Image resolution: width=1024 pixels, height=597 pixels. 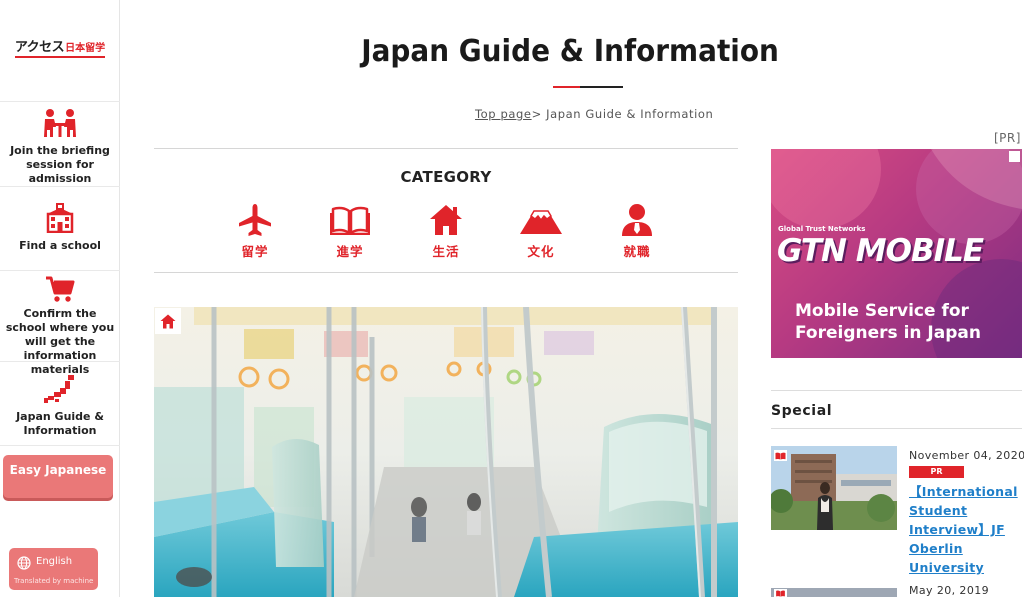 What do you see at coordinates (637, 220) in the screenshot?
I see `person-icon` at bounding box center [637, 220].